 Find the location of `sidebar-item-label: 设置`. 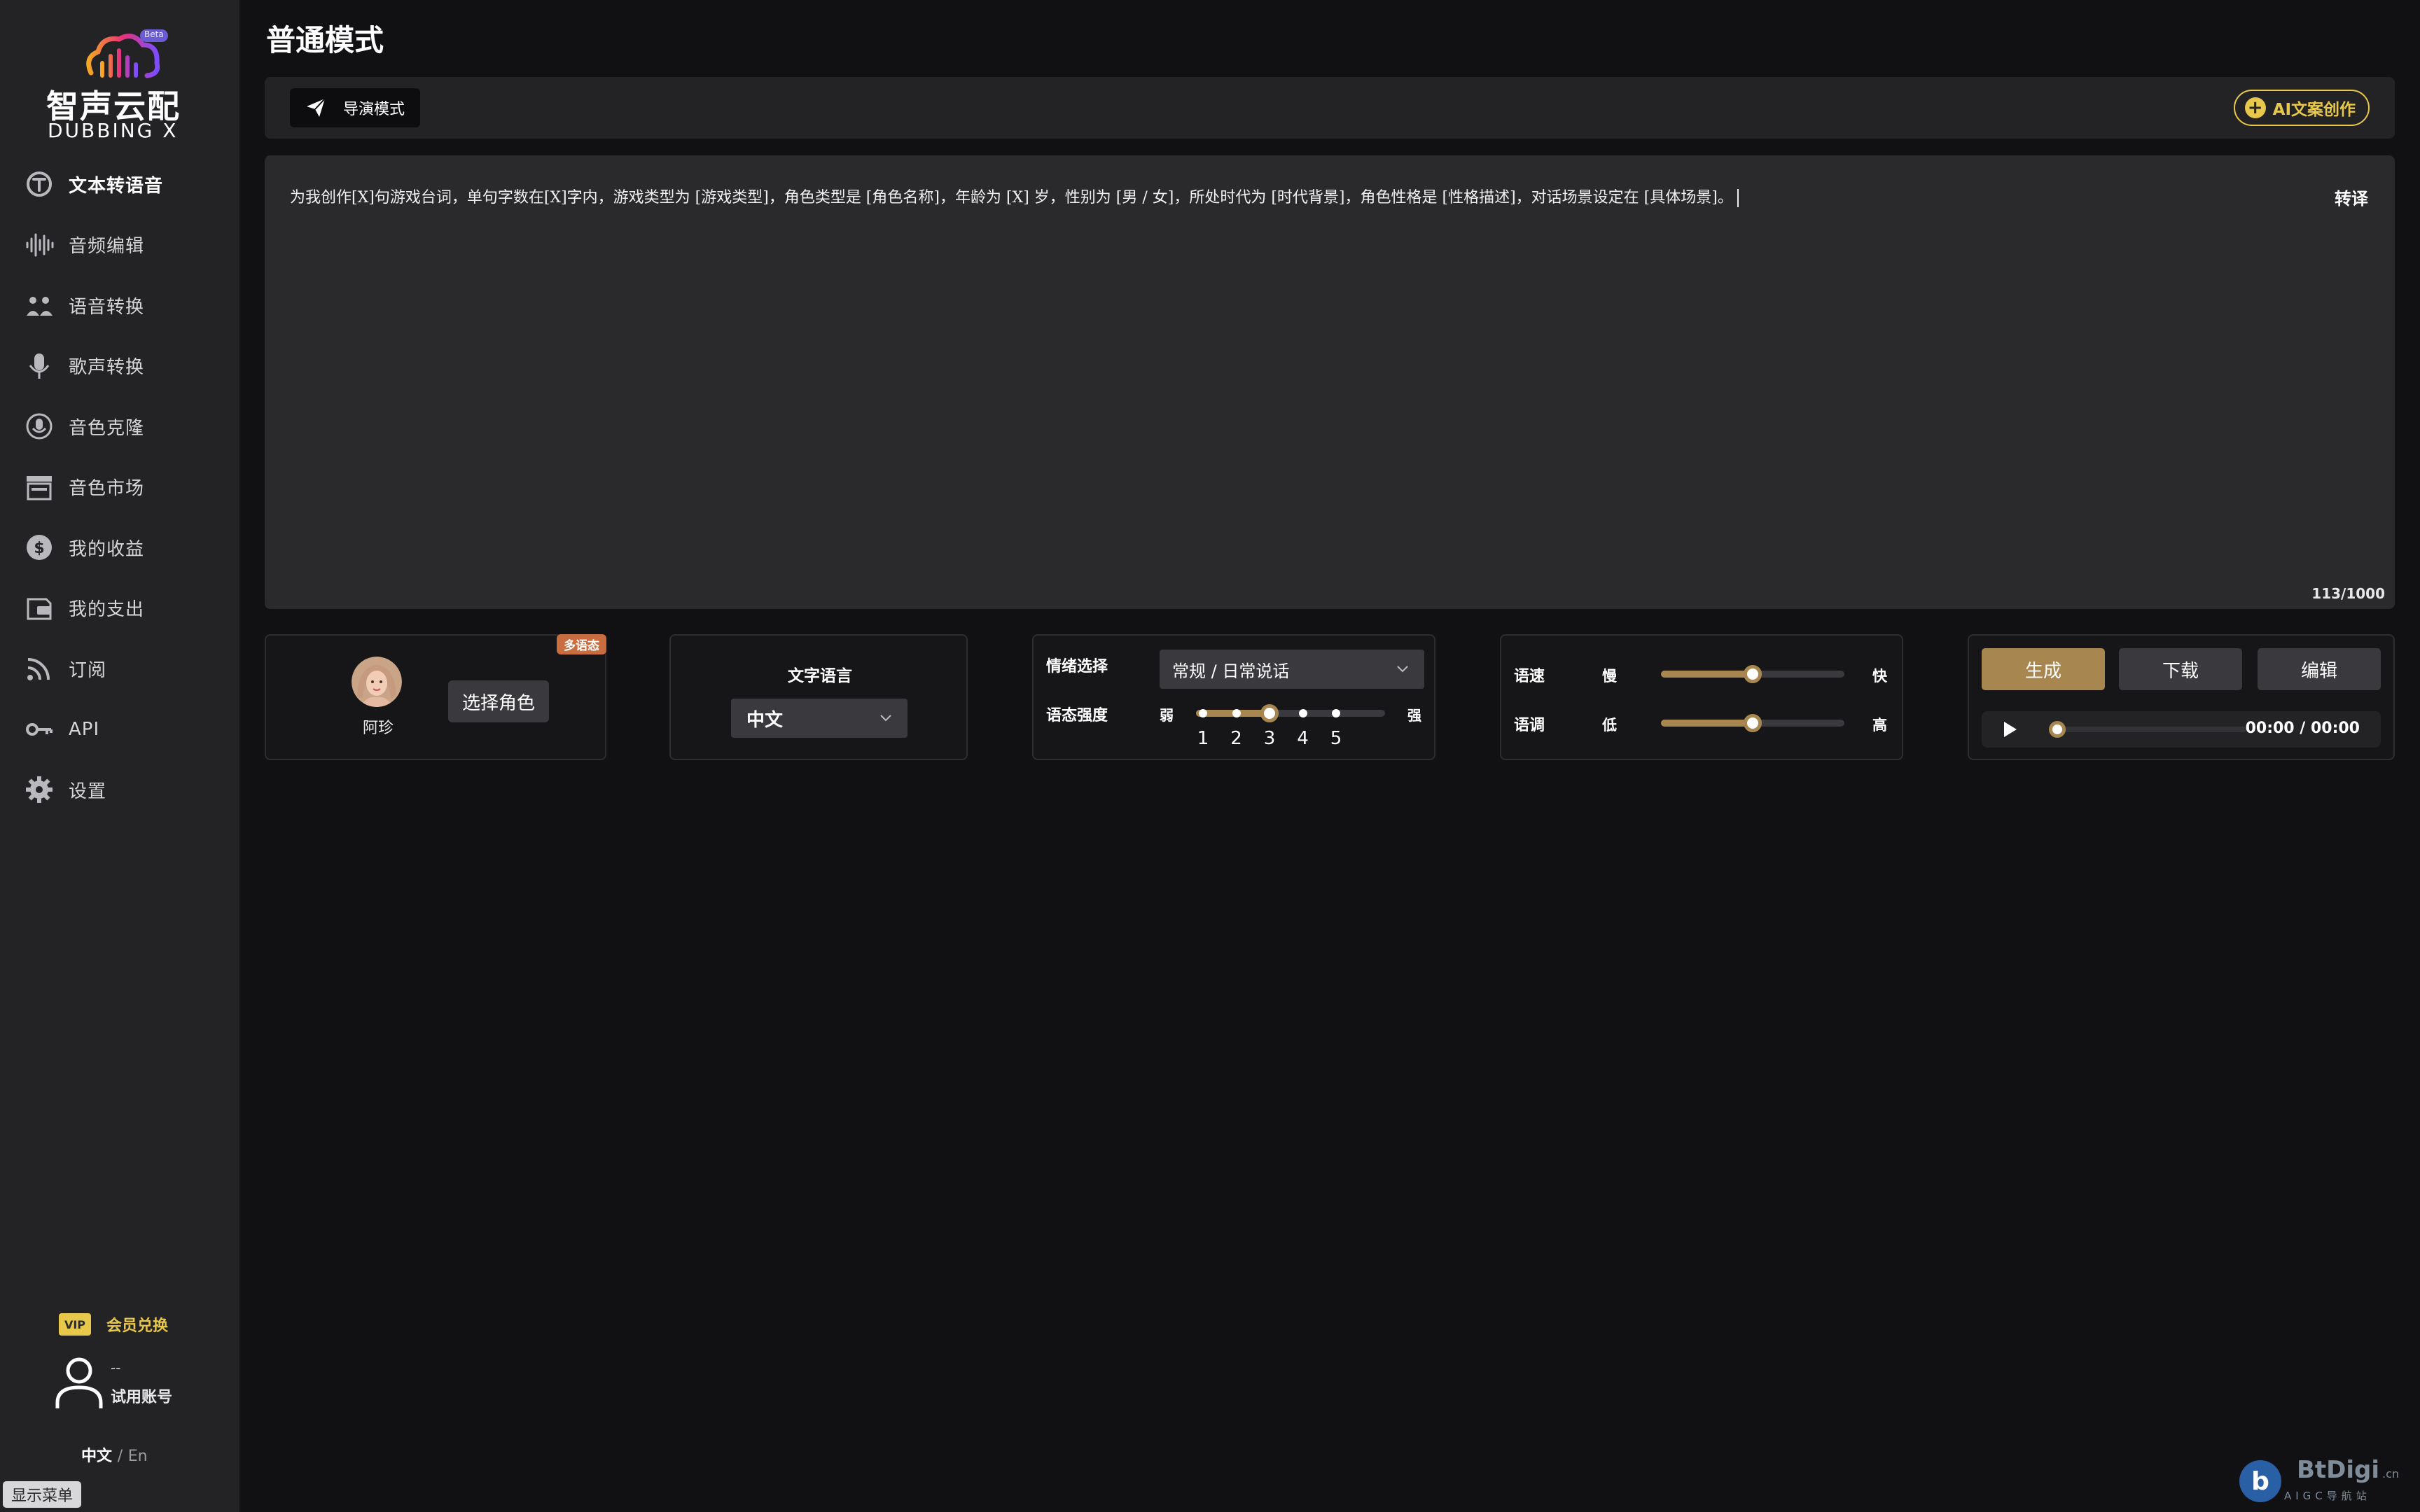

sidebar-item-label: 设置 is located at coordinates (88, 791).